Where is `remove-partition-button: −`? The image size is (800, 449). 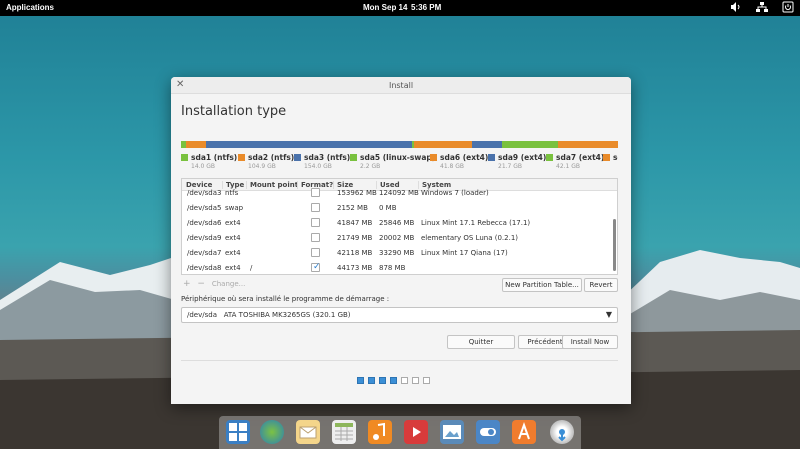 remove-partition-button: − is located at coordinates (201, 284).